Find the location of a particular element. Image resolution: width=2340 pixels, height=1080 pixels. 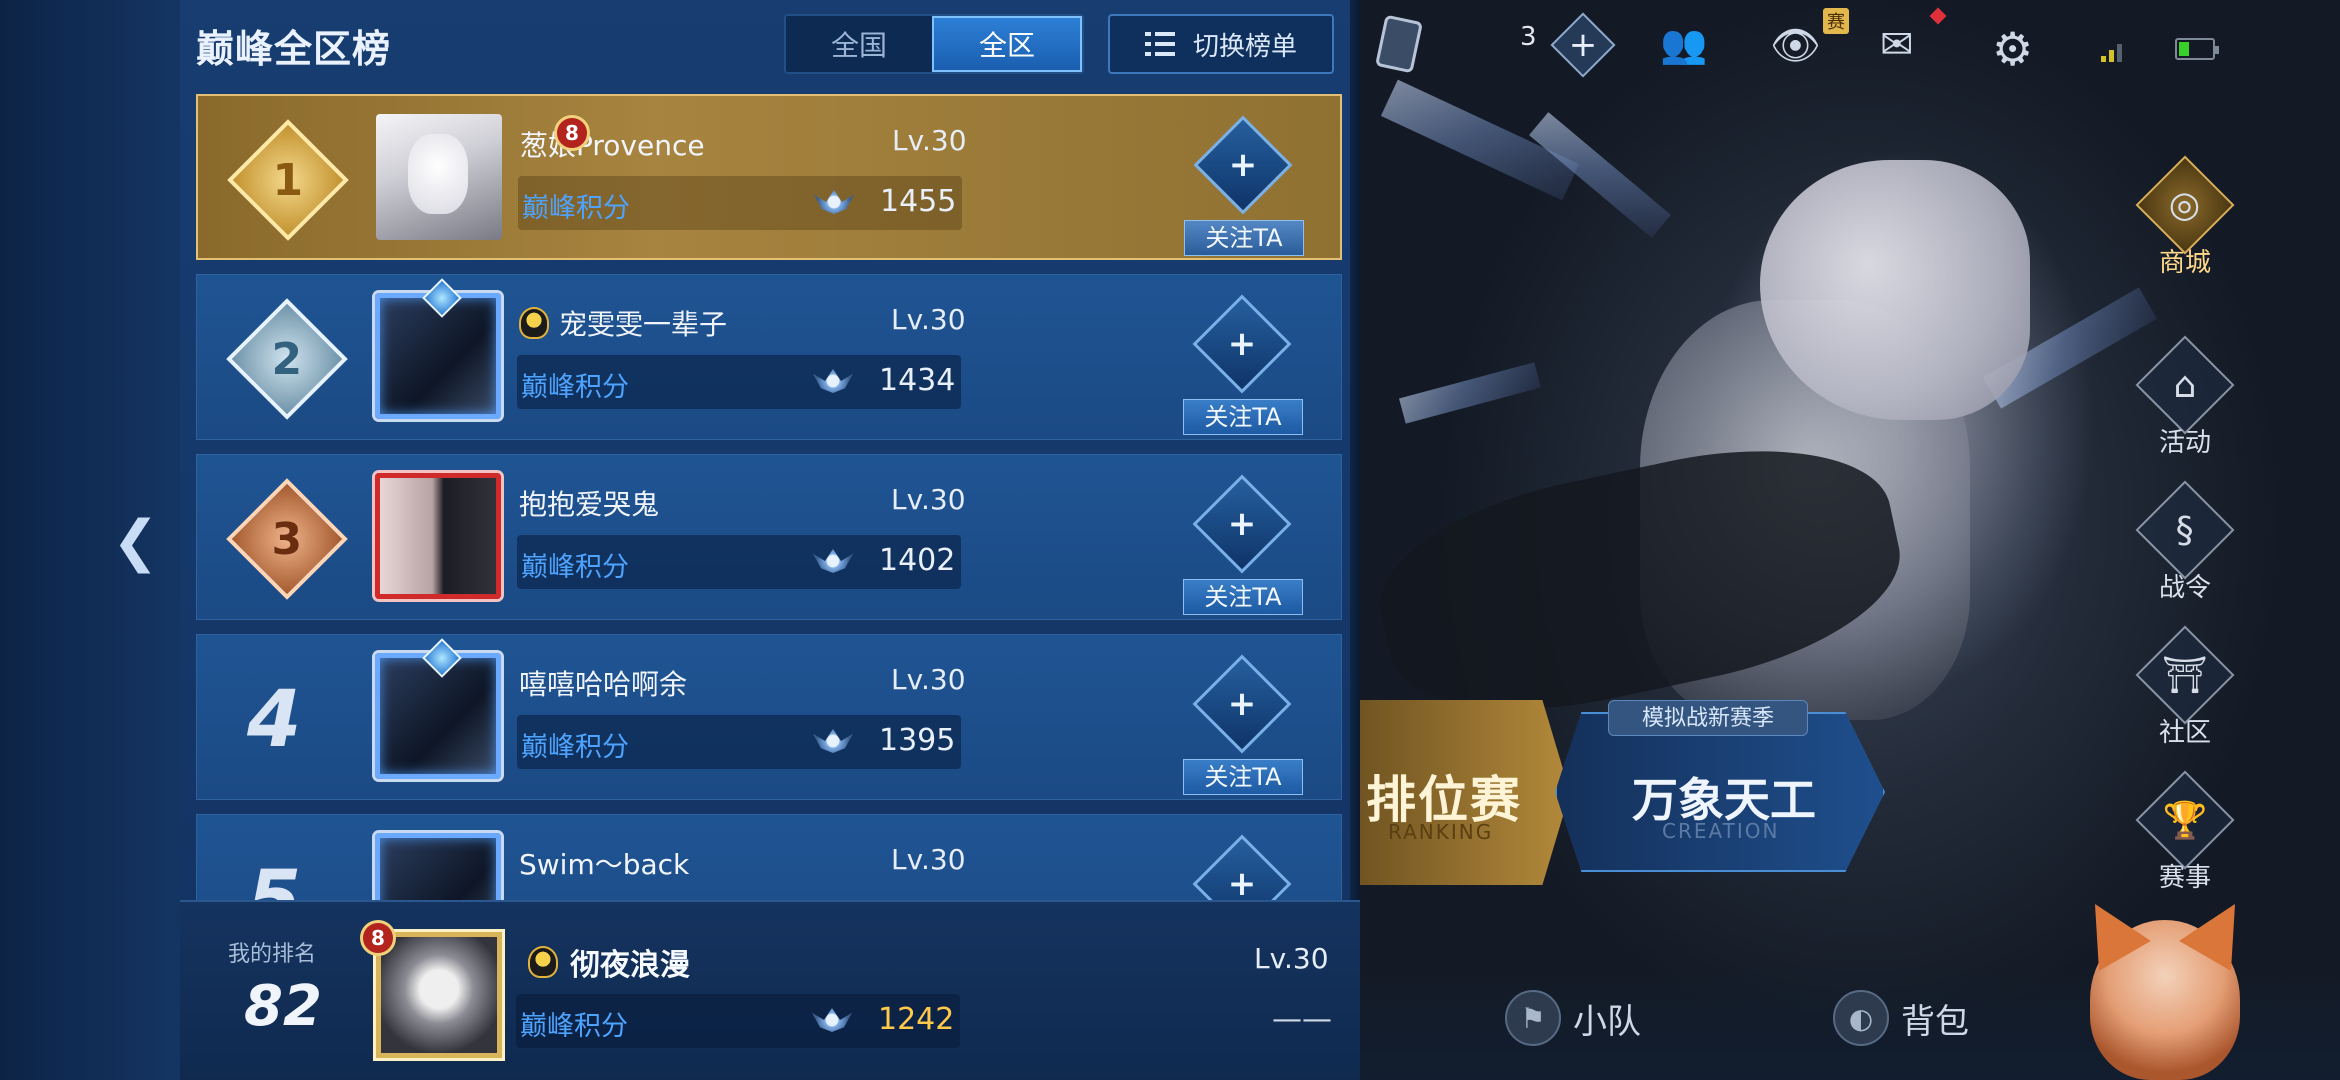

leaderboard-row: 4 嘻嘻哈哈啊余 Lv.30 巅峰积分 1395 + 关注TA is located at coordinates (769, 717).